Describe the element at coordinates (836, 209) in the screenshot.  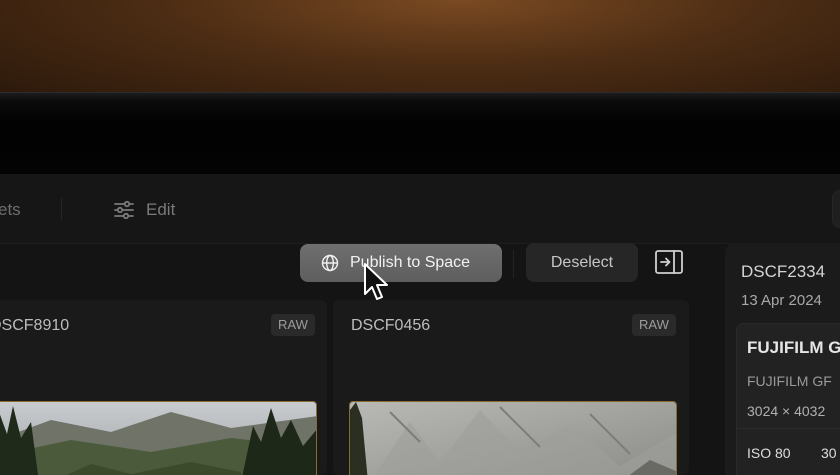
I see `toolbar-right-control` at that location.